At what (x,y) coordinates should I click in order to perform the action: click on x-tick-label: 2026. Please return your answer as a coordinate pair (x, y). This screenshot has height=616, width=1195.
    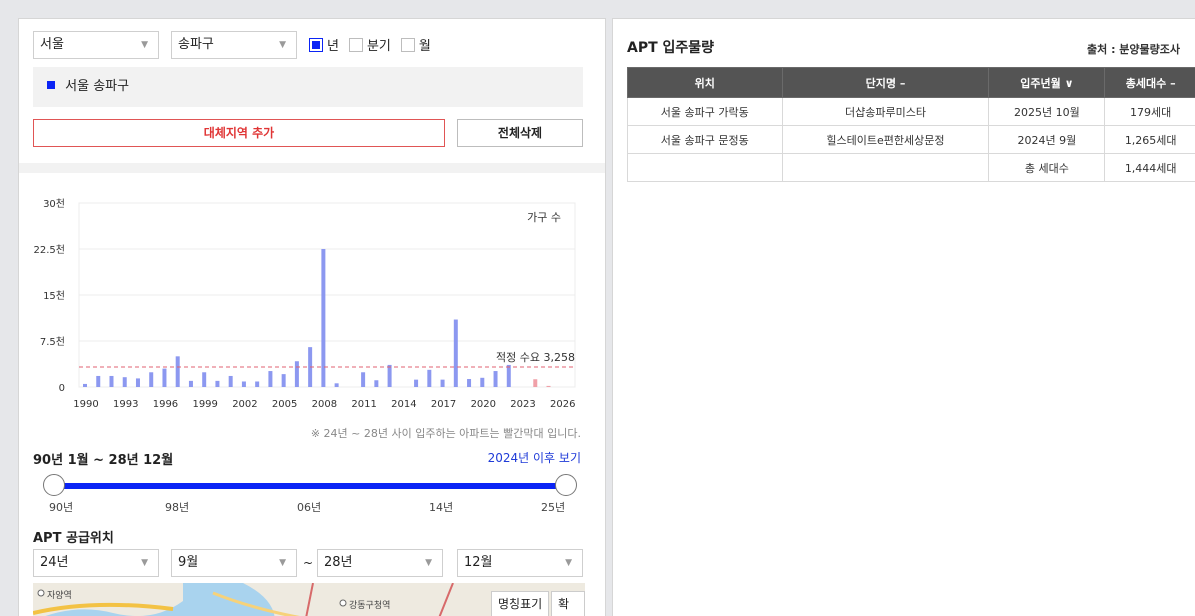
    Looking at the image, I should click on (562, 404).